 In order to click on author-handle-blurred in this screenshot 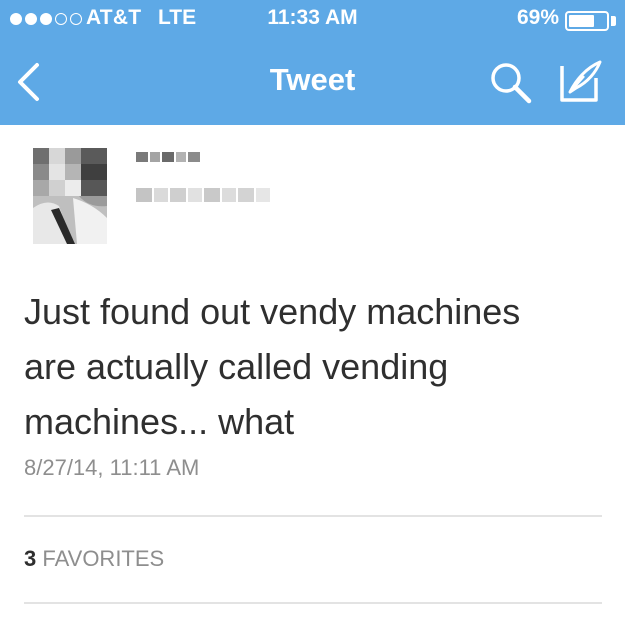, I will do `click(203, 195)`.